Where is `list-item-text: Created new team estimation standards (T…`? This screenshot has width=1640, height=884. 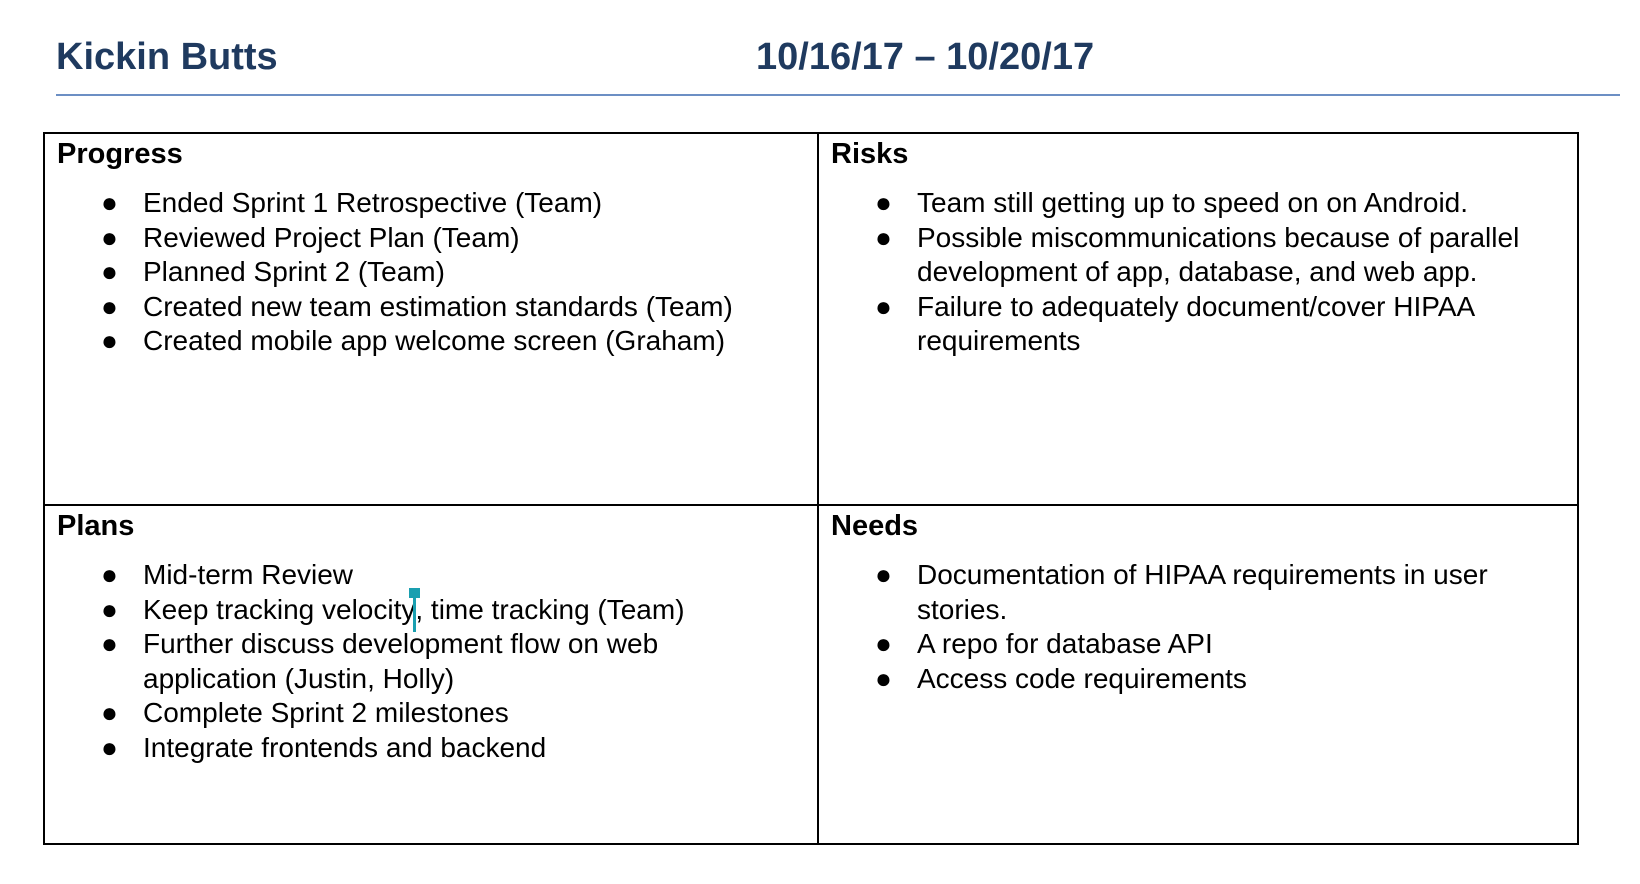 list-item-text: Created new team estimation standards (T… is located at coordinates (438, 306).